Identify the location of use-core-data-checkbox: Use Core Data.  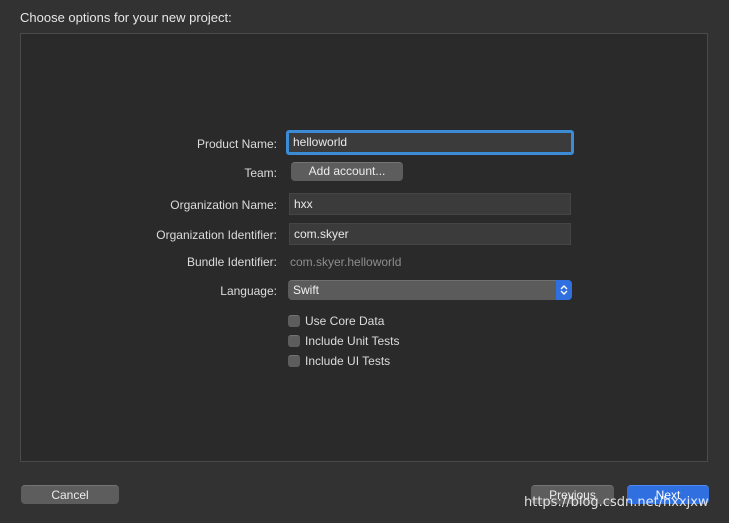
(336, 321).